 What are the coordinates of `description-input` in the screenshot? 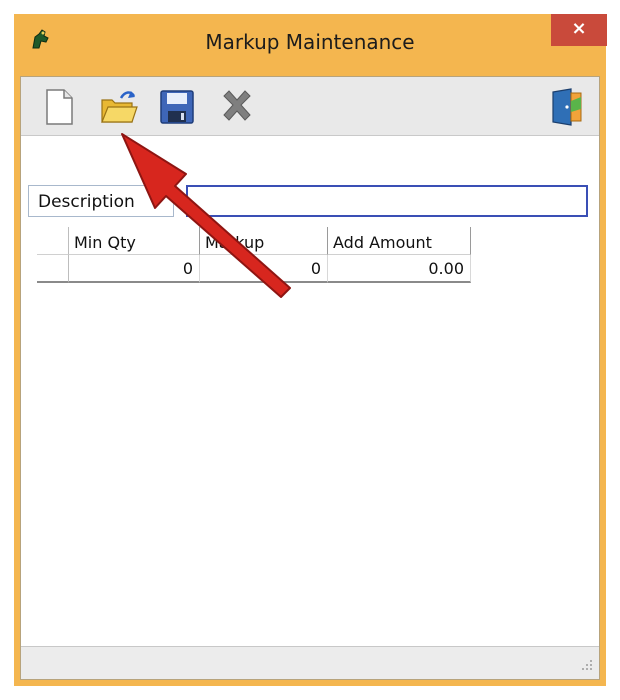 It's located at (387, 201).